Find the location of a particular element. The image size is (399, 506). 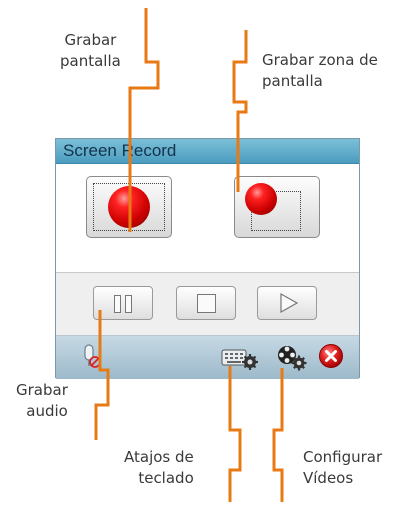

play-icon is located at coordinates (289, 303).